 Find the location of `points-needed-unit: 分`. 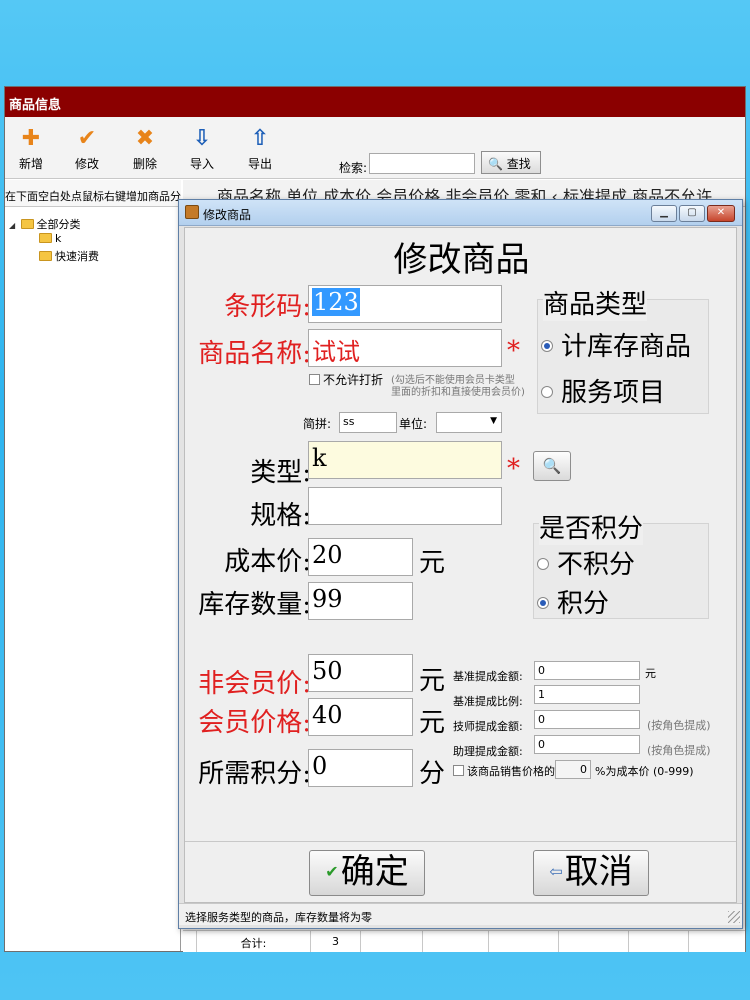

points-needed-unit: 分 is located at coordinates (432, 774).